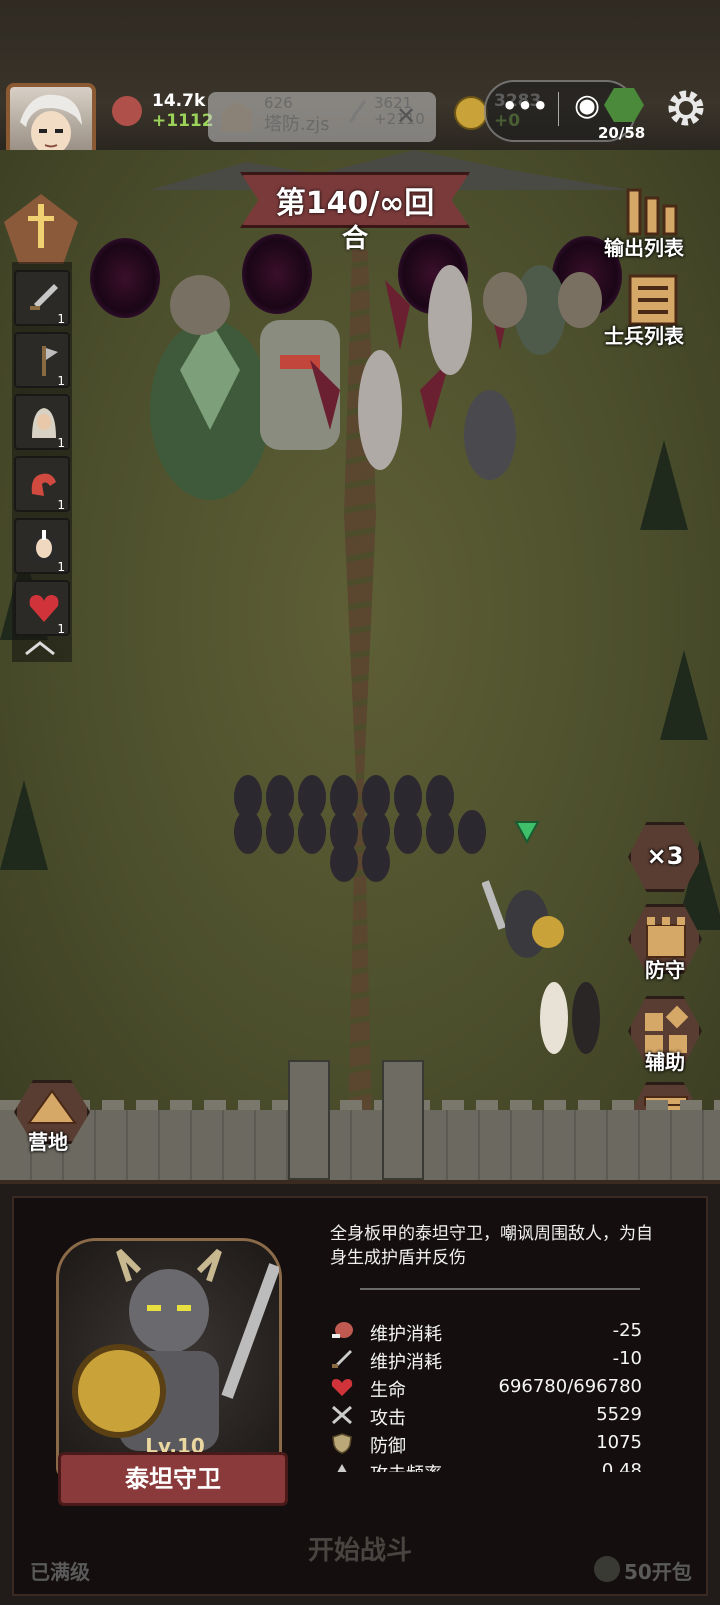 The width and height of the screenshot is (720, 1605). I want to click on open-pack-button: 50开包, so click(658, 1570).